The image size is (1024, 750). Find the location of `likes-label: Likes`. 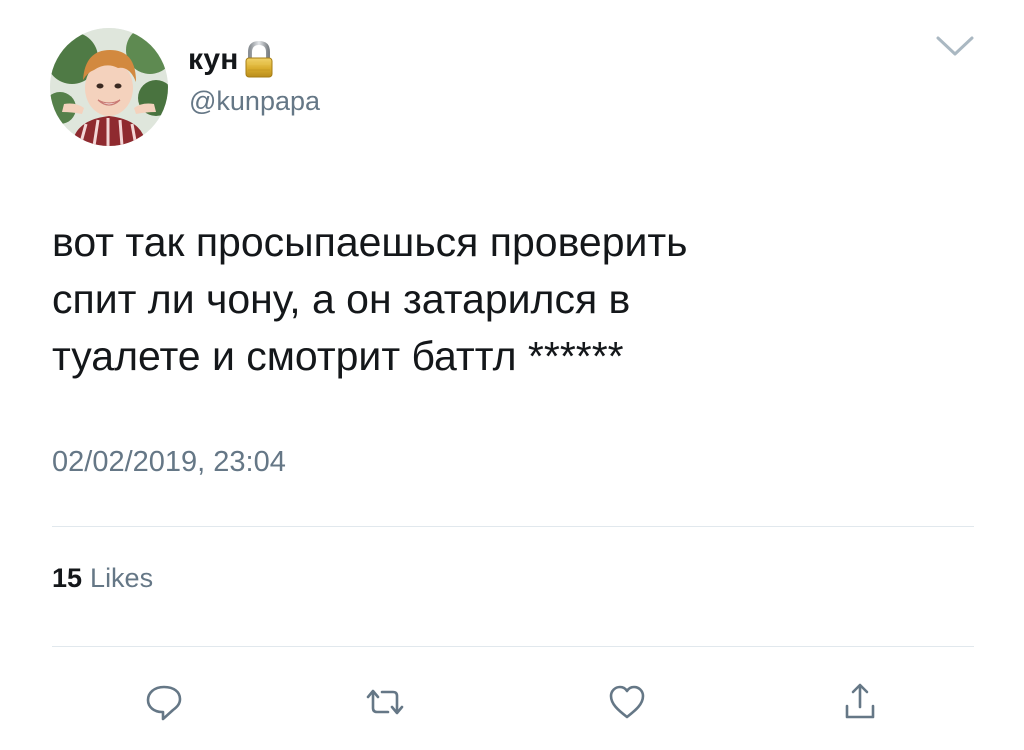

likes-label: Likes is located at coordinates (122, 578).